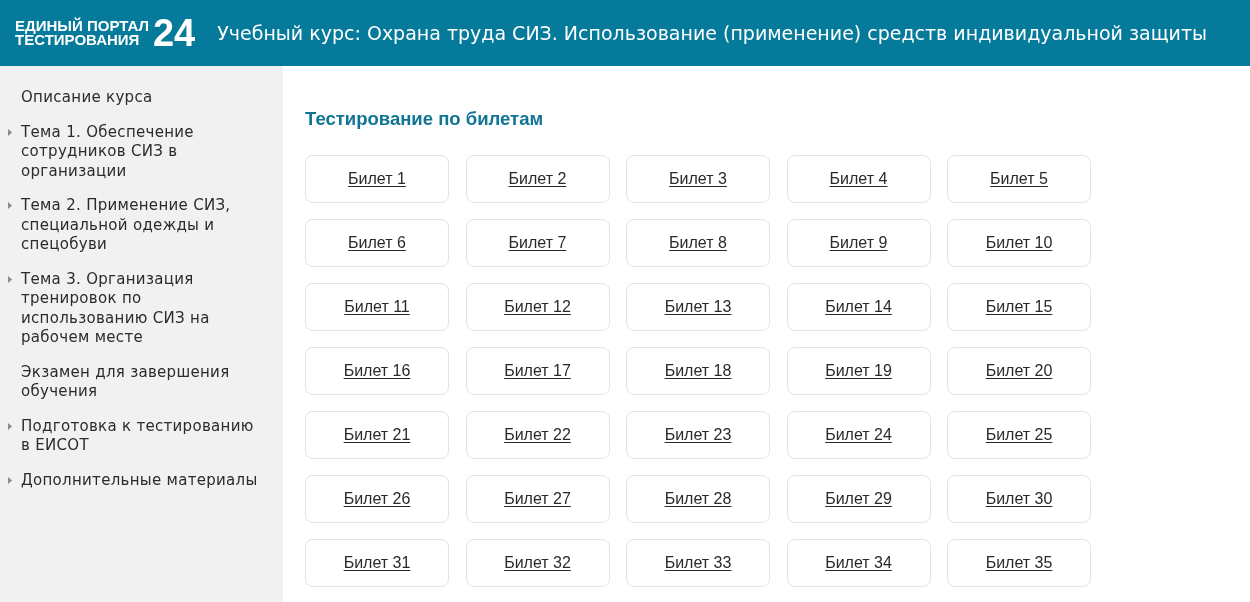 Image resolution: width=1250 pixels, height=602 pixels. What do you see at coordinates (131, 308) in the screenshot?
I see `sidebar-item: Тема 3. Организация тренировок по использованию СИЗ на рабочем месте` at bounding box center [131, 308].